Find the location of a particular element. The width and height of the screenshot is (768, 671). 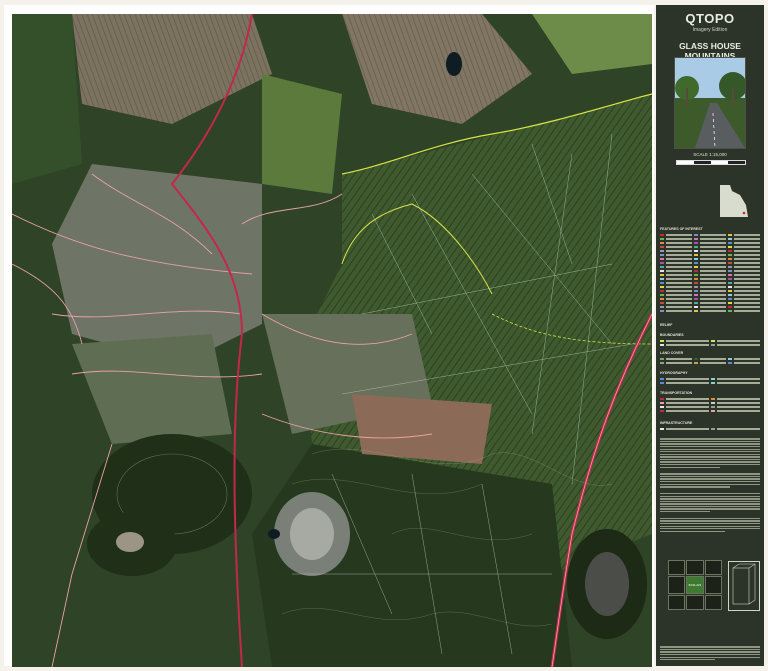

legend-heading-transportation: TRANSPORTATION is located at coordinates (676, 393).